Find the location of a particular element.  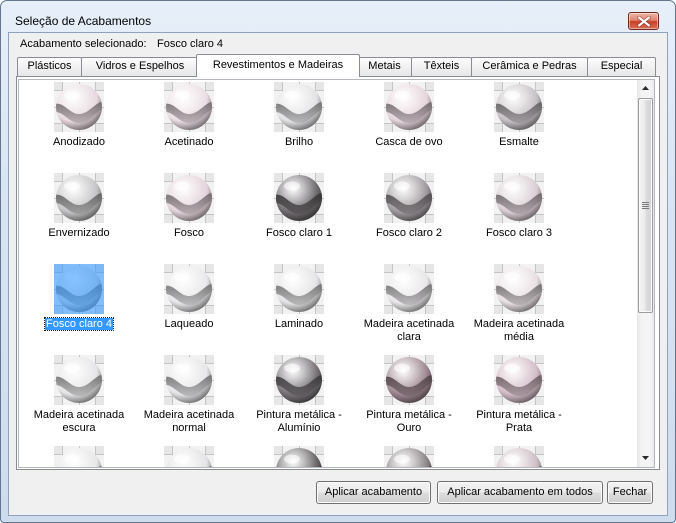

finish-label: Anodizado is located at coordinates (79, 142).